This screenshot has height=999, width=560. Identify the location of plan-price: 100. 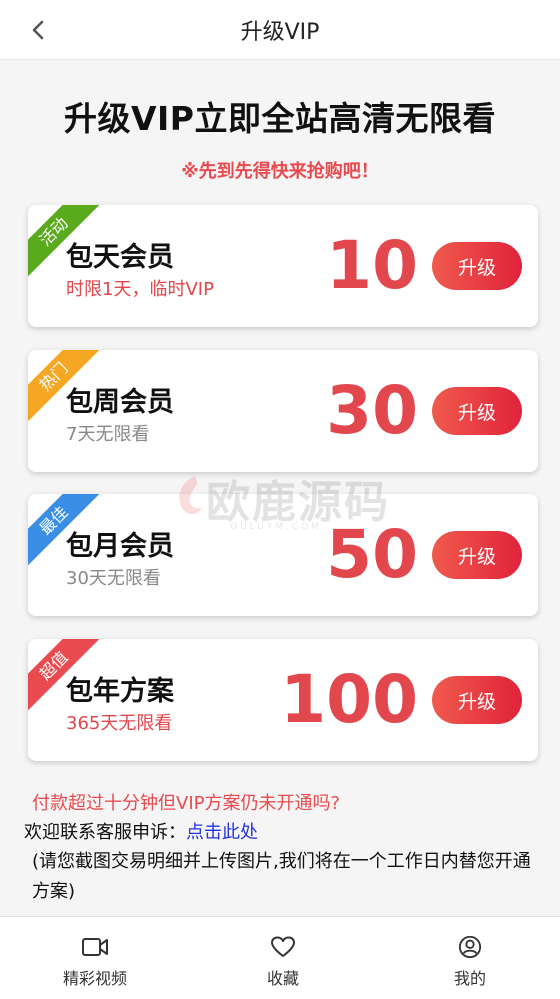
(349, 699).